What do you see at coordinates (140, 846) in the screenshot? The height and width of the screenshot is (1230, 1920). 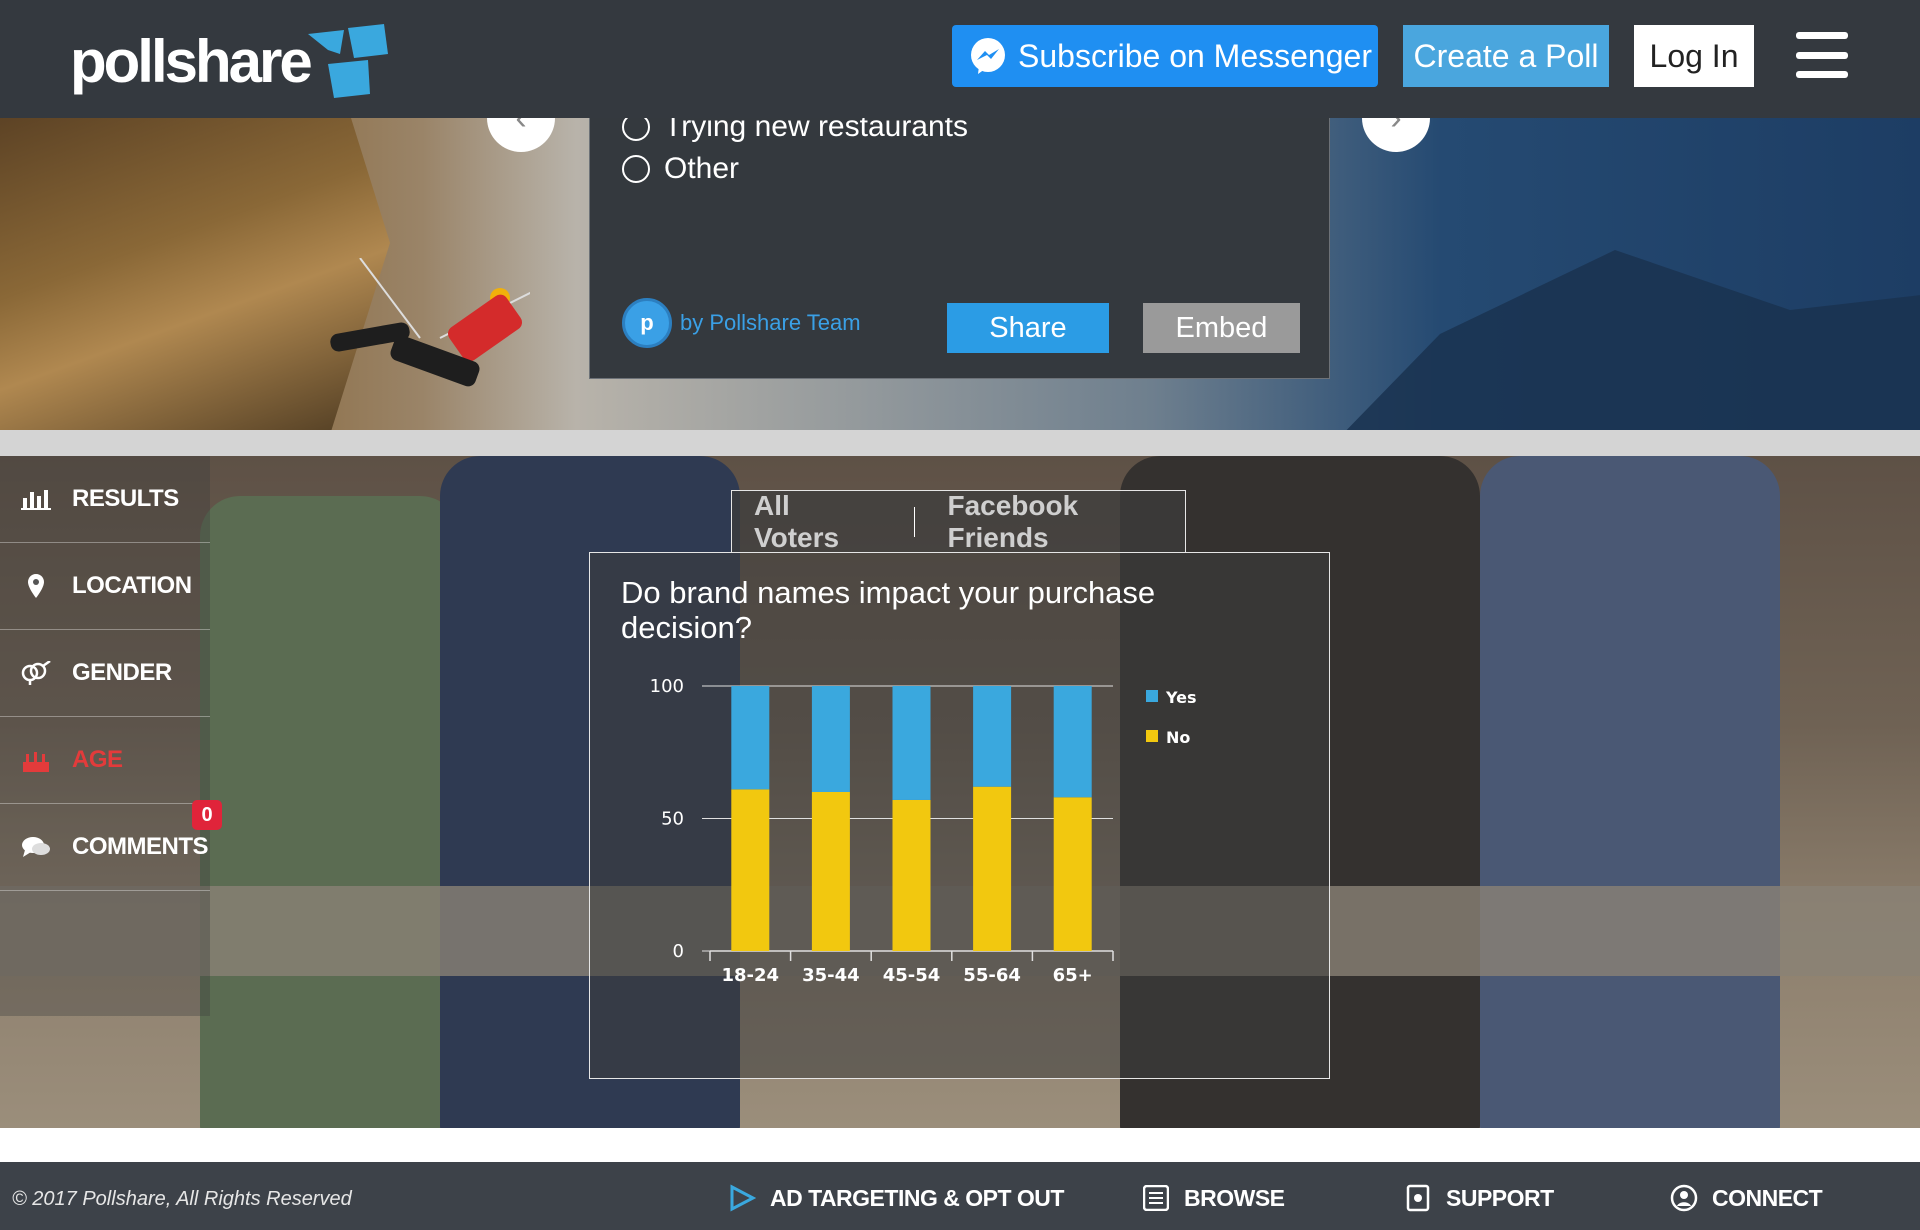 I see `sidebar-item-label: COMMENTS` at bounding box center [140, 846].